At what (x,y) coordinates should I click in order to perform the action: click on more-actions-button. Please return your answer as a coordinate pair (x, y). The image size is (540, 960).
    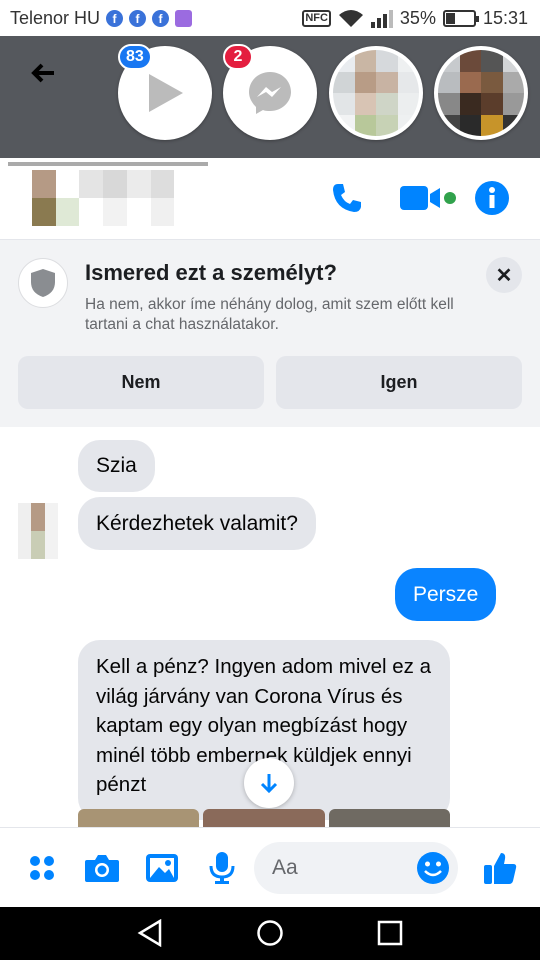
    Looking at the image, I should click on (42, 868).